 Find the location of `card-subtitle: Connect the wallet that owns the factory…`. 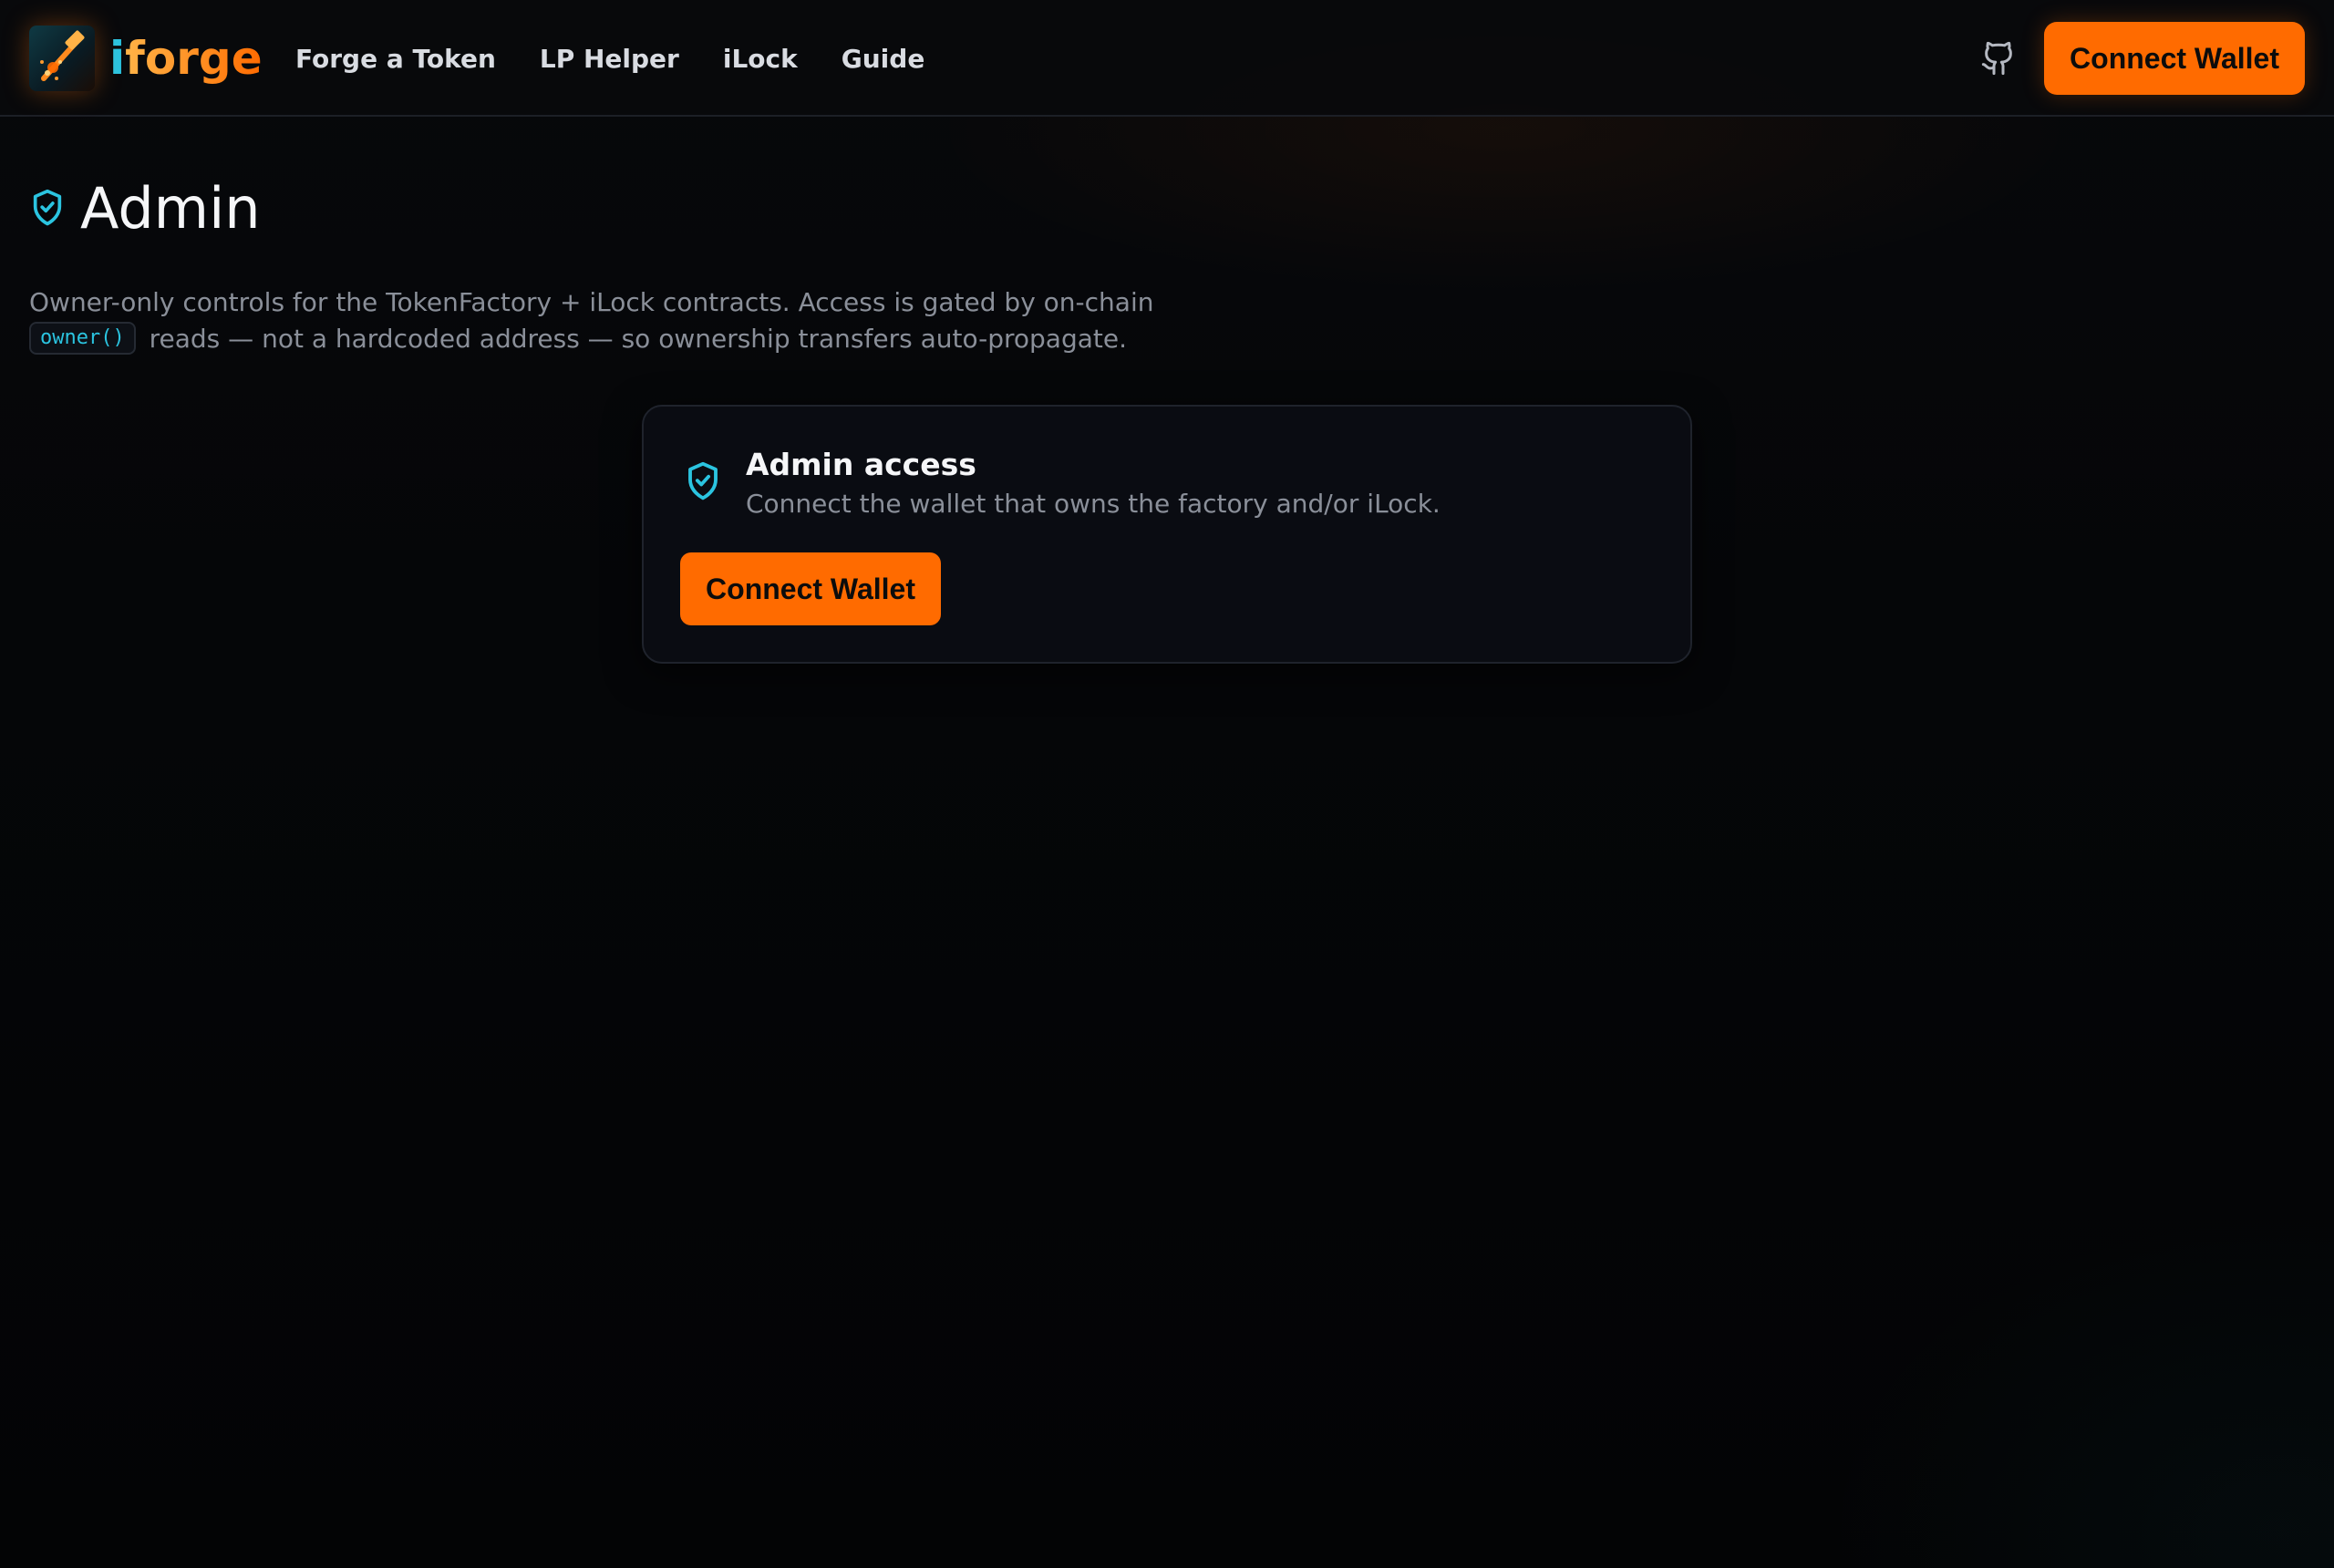

card-subtitle: Connect the wallet that owns the factory… is located at coordinates (1093, 504).